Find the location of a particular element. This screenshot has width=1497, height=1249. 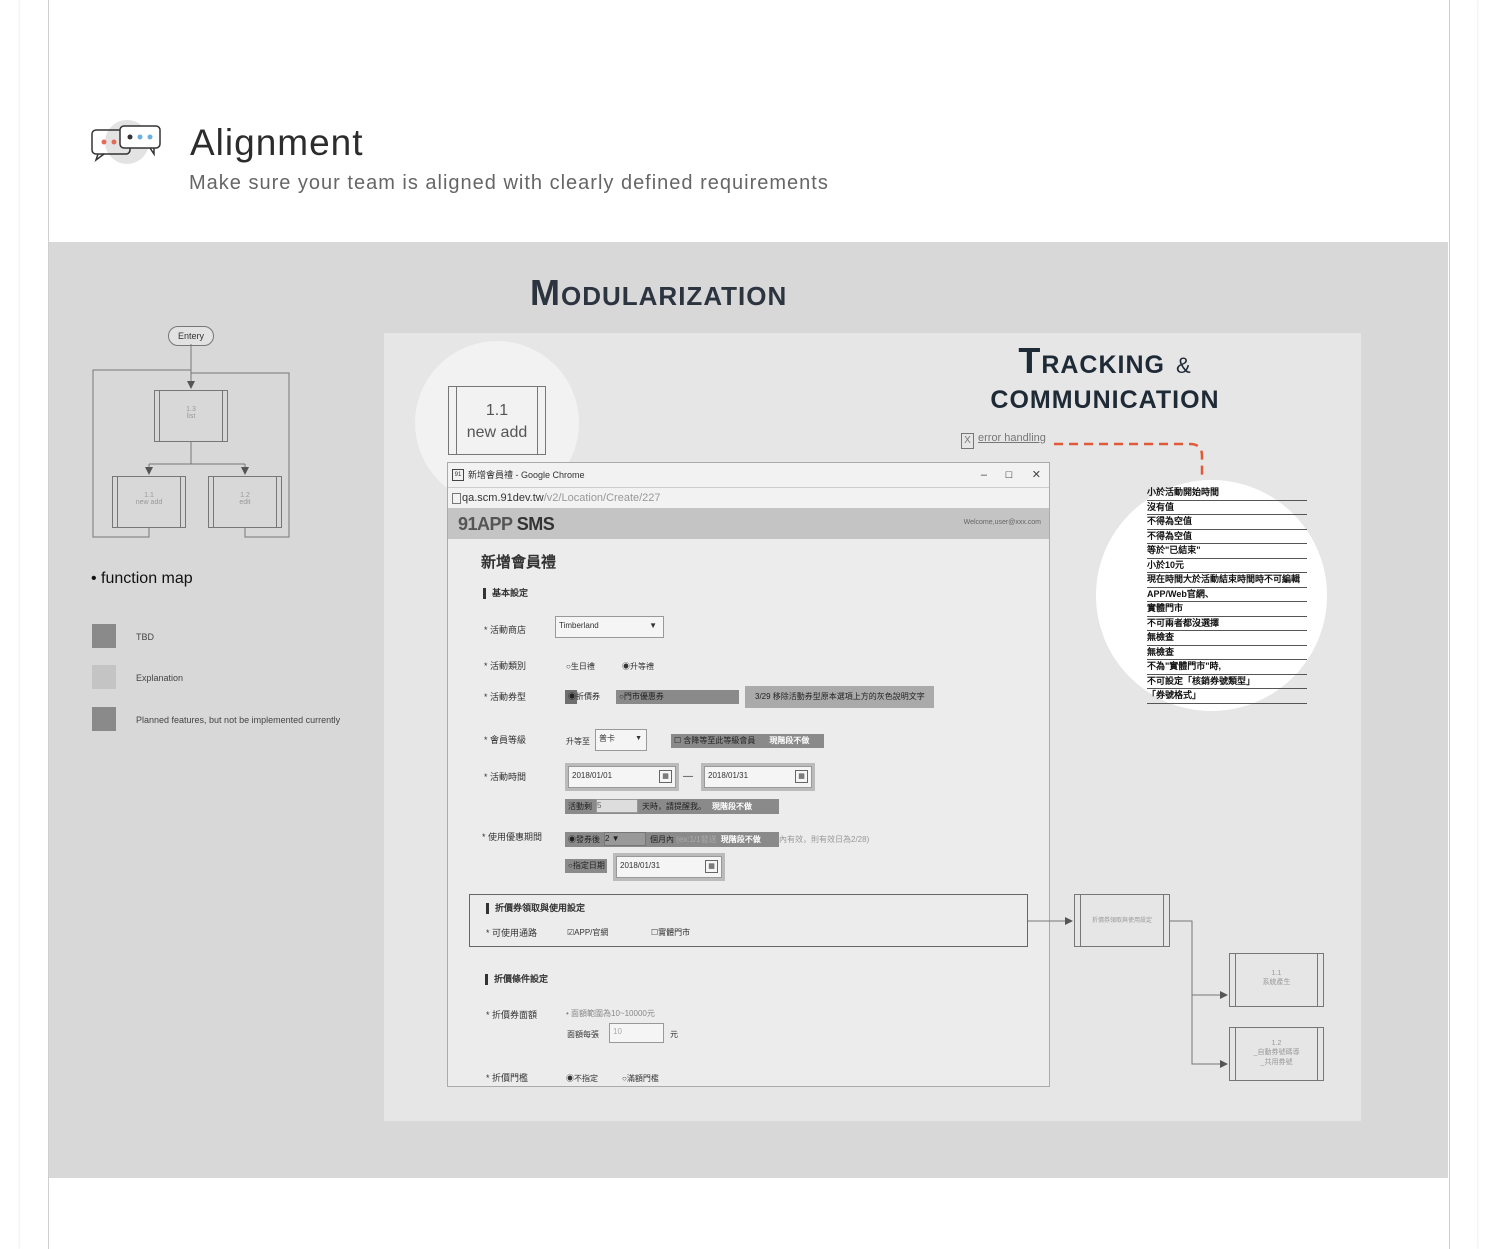

label-coupon-type: * 活動券型 is located at coordinates (505, 697).